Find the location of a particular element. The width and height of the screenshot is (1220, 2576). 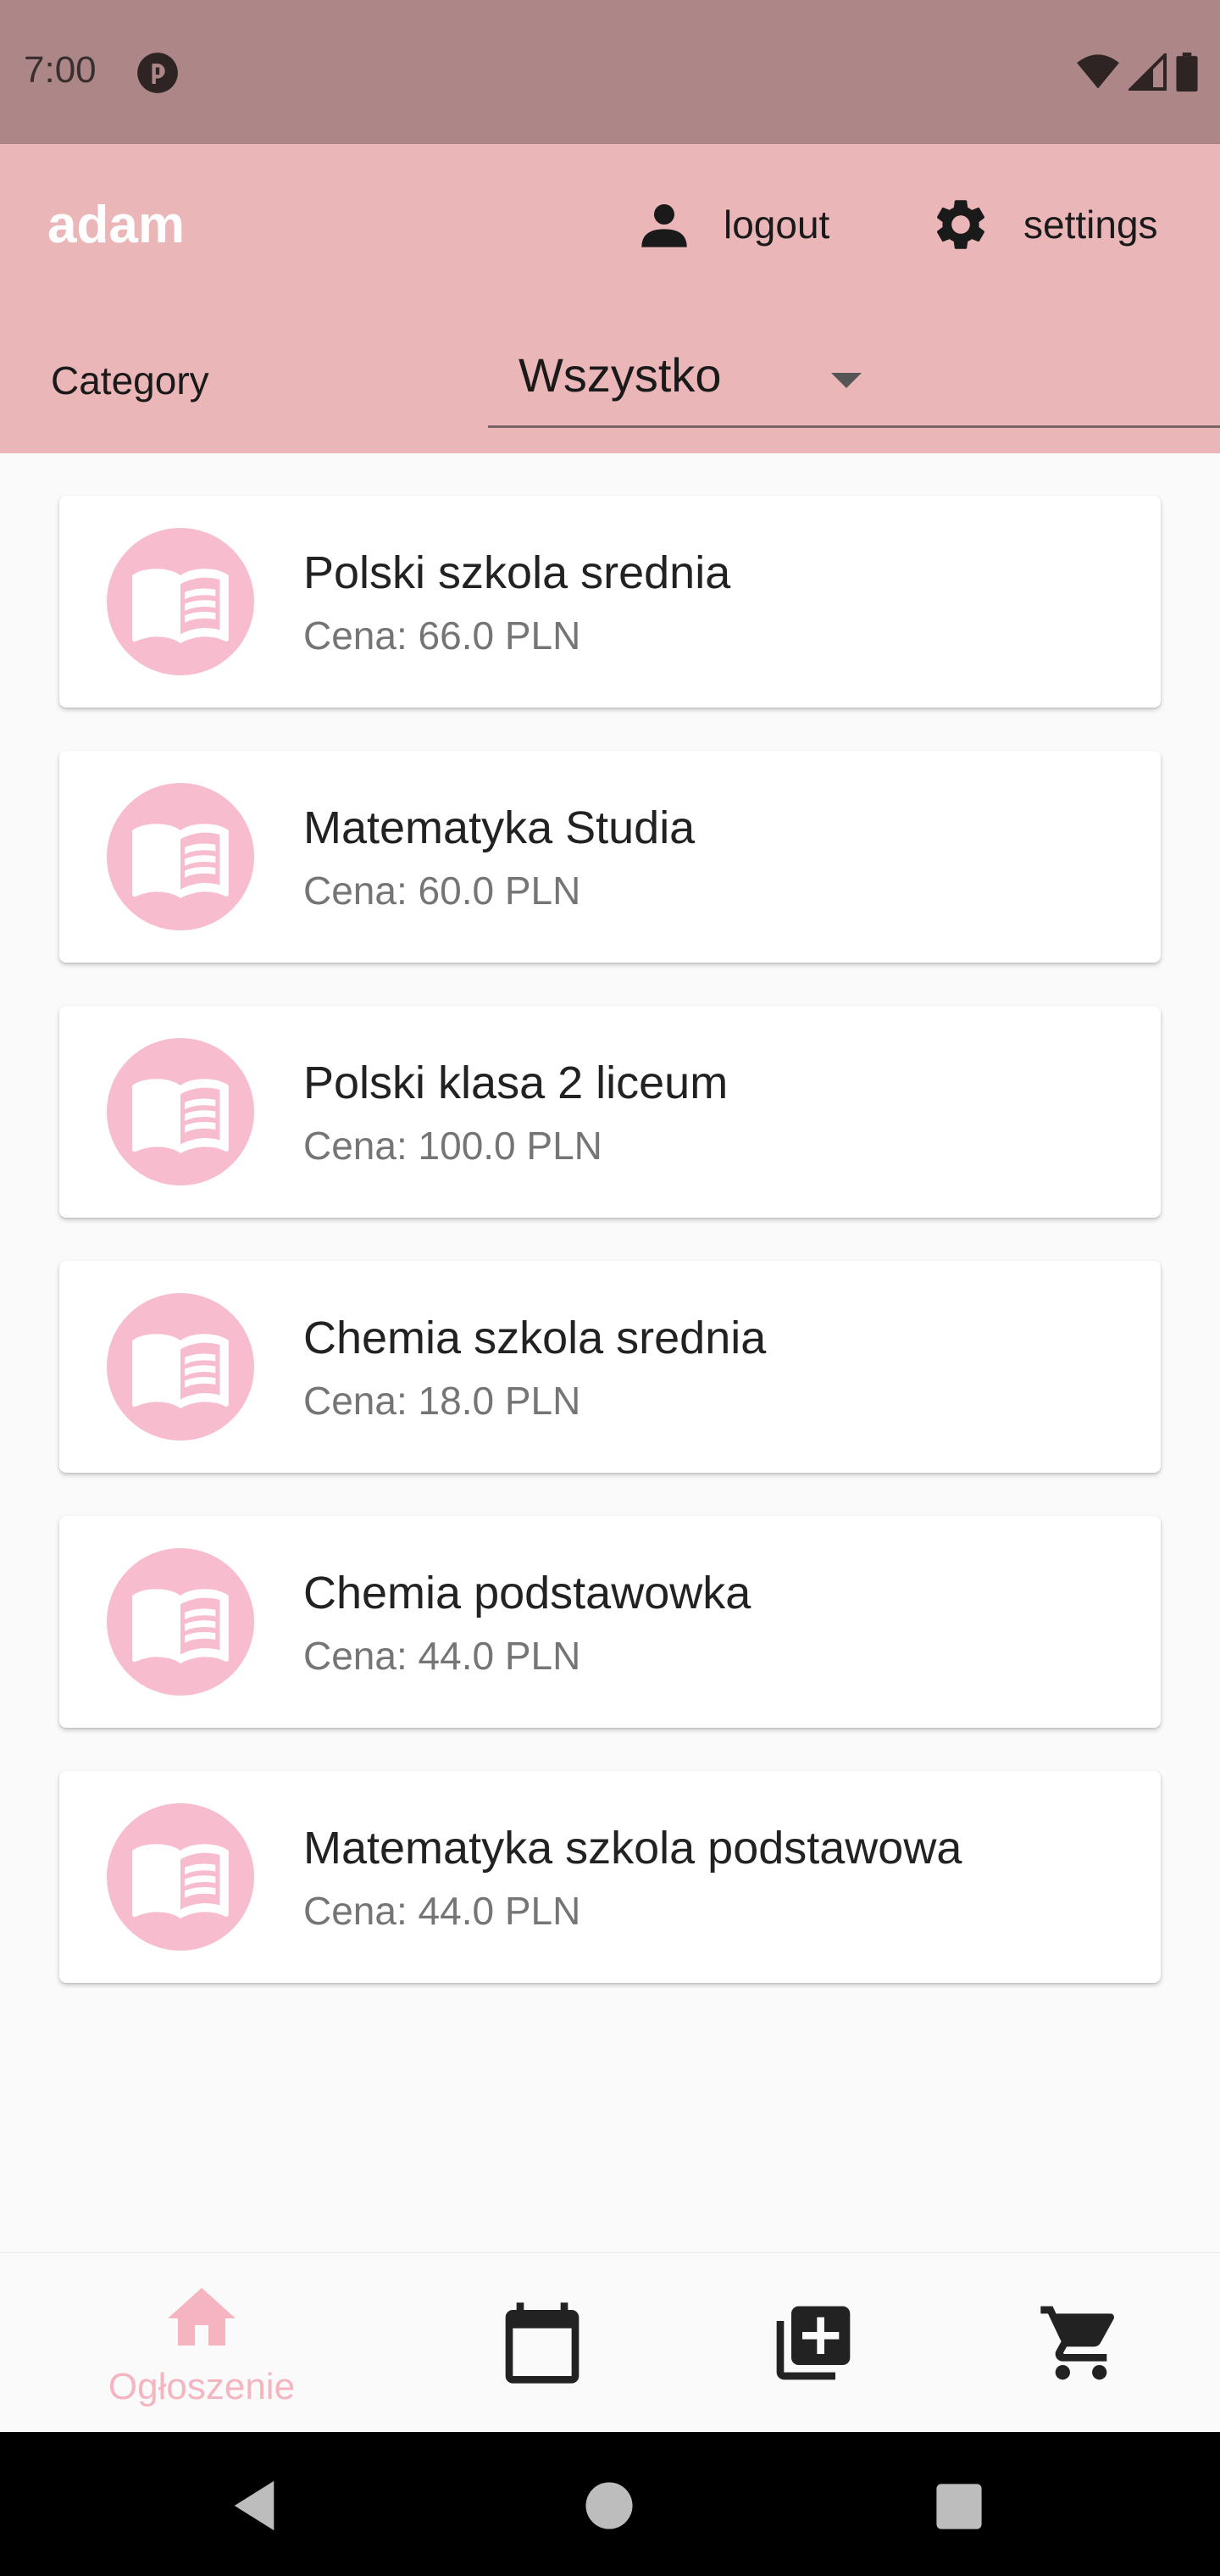

nav-item-calendar is located at coordinates (542, 2343).